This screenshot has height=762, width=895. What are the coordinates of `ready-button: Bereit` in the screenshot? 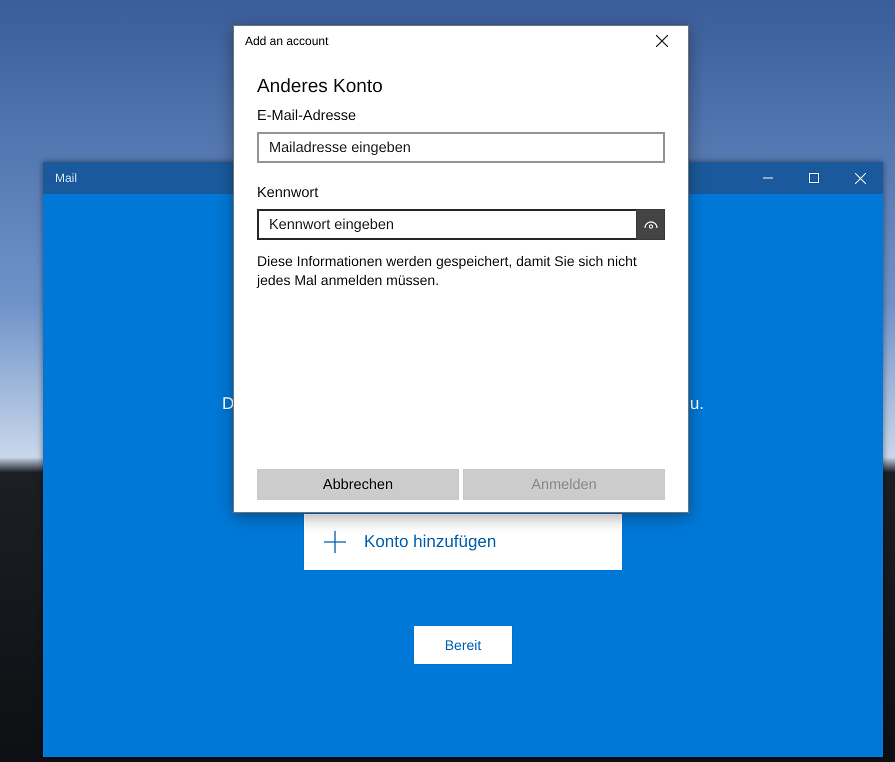 It's located at (463, 645).